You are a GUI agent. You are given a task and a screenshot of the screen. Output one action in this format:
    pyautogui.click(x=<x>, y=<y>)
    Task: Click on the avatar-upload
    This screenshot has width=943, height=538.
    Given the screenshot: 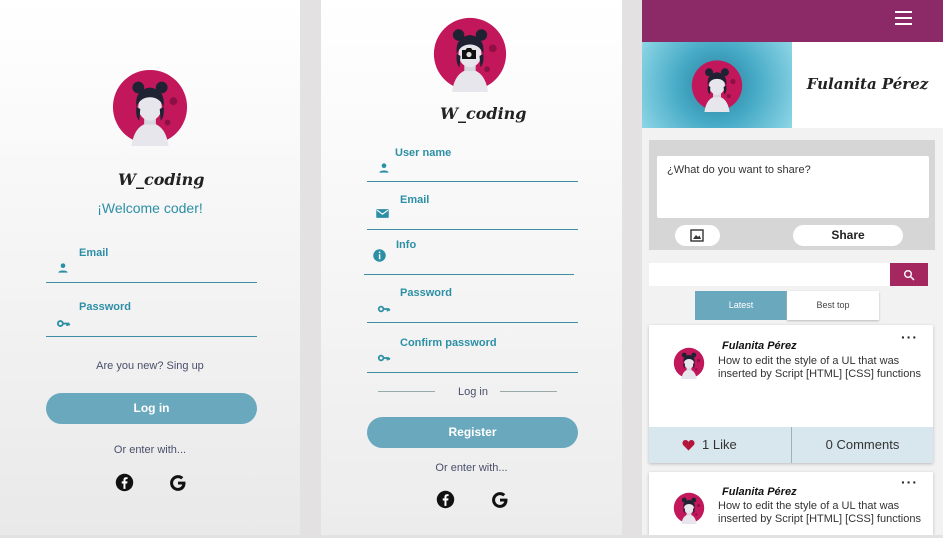 What is the action you would take?
    pyautogui.click(x=470, y=54)
    